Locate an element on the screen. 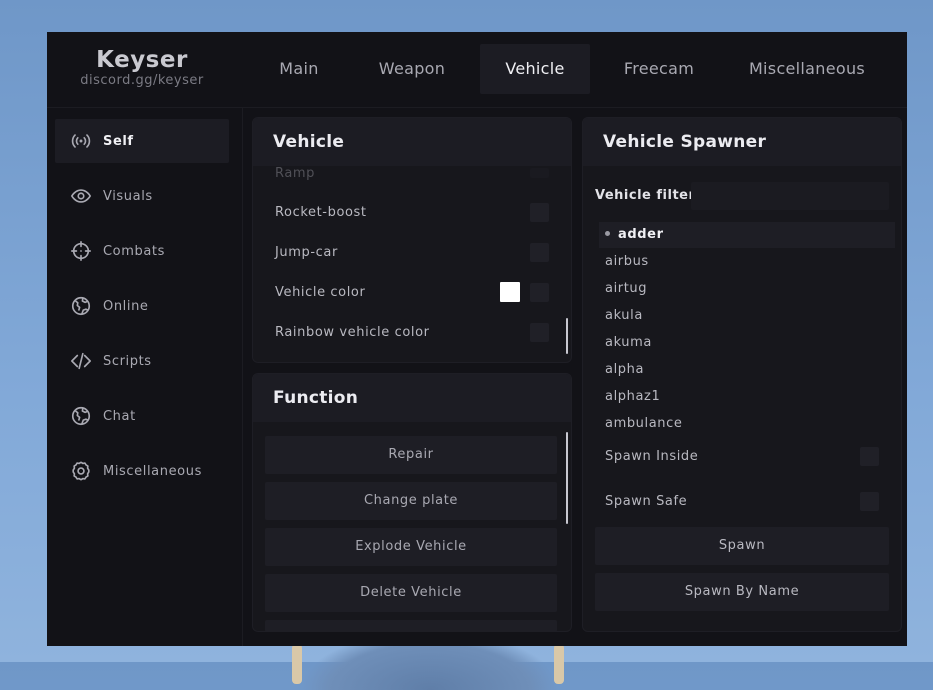 The image size is (933, 690). sidebar-item-label: Chat is located at coordinates (119, 416).